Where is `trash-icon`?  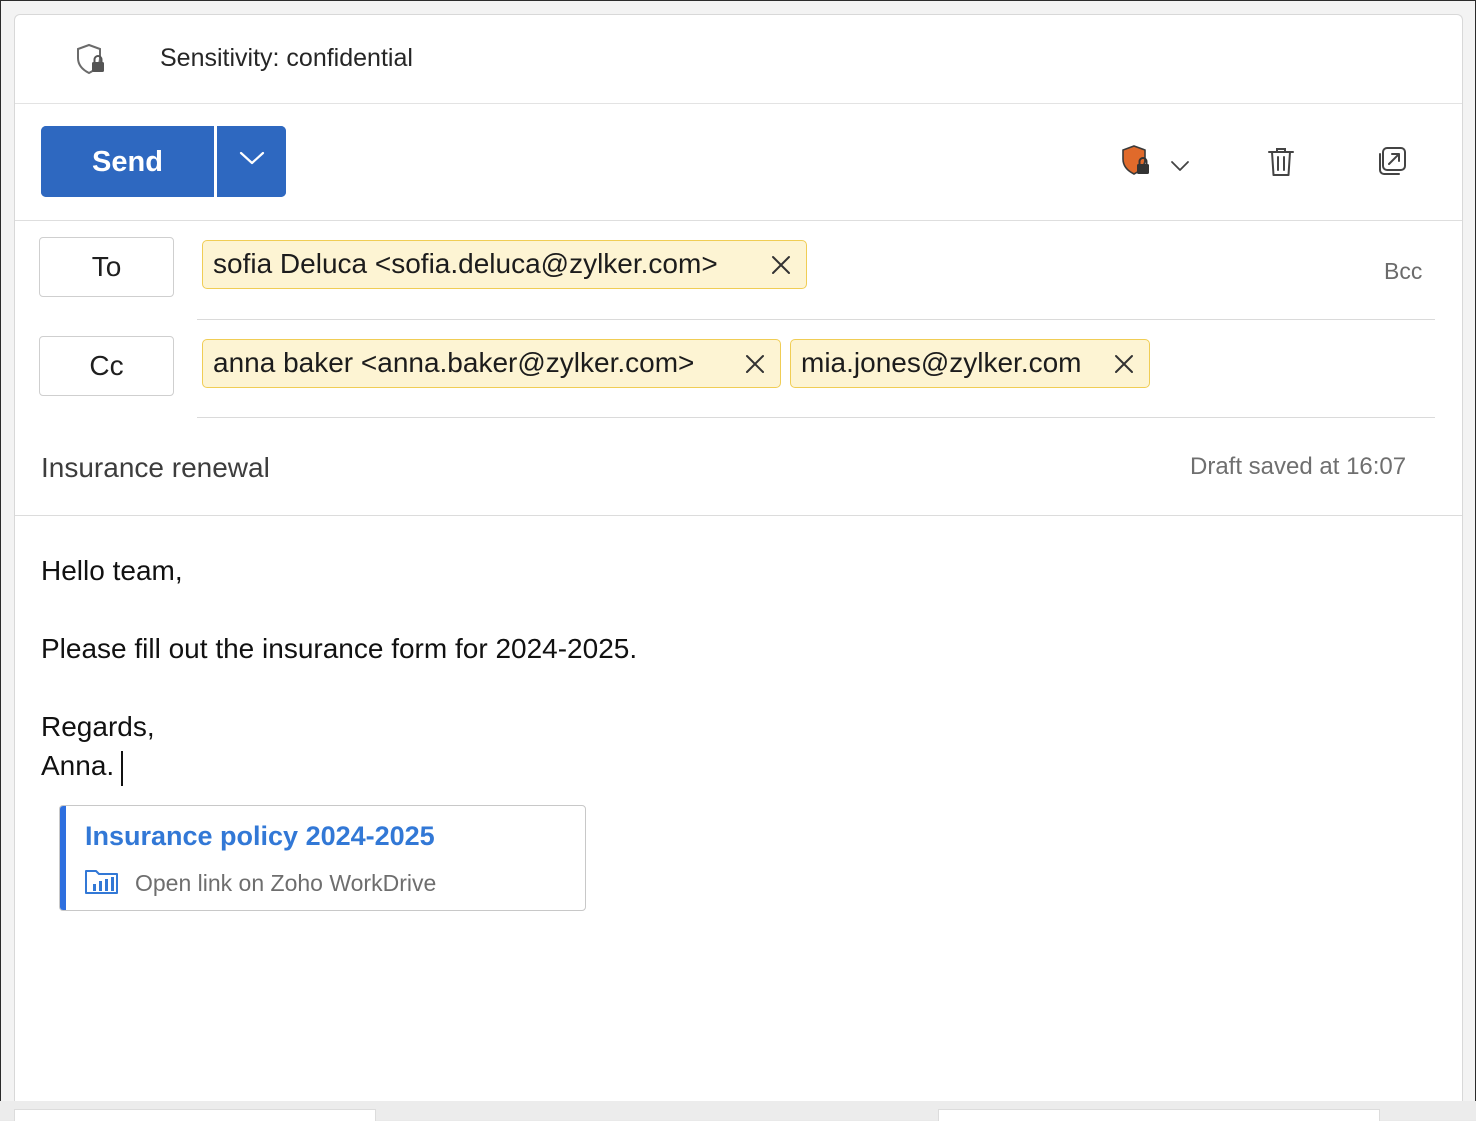 trash-icon is located at coordinates (1281, 162).